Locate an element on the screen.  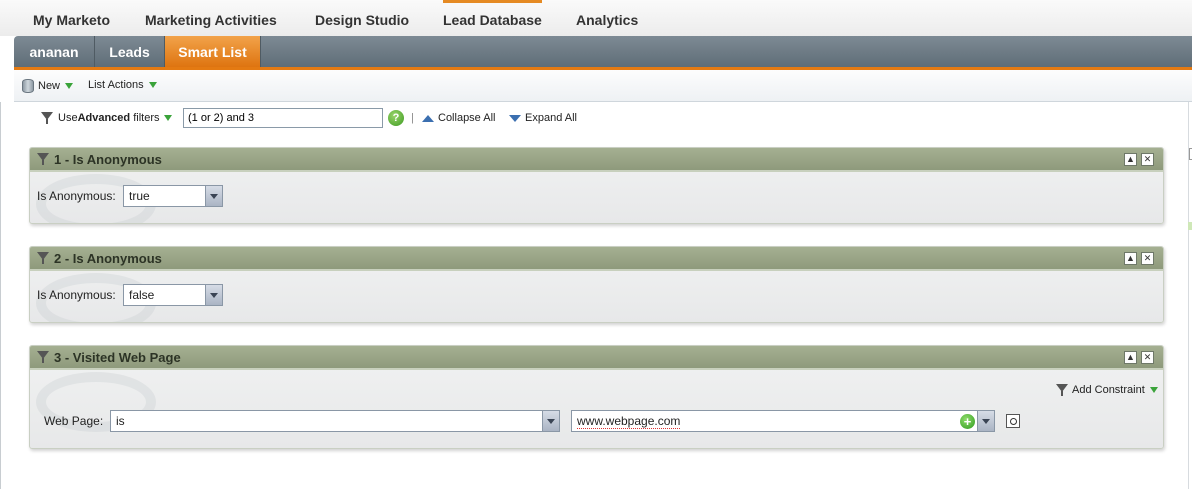
collapse-all-button: Collapse All is located at coordinates (458, 118).